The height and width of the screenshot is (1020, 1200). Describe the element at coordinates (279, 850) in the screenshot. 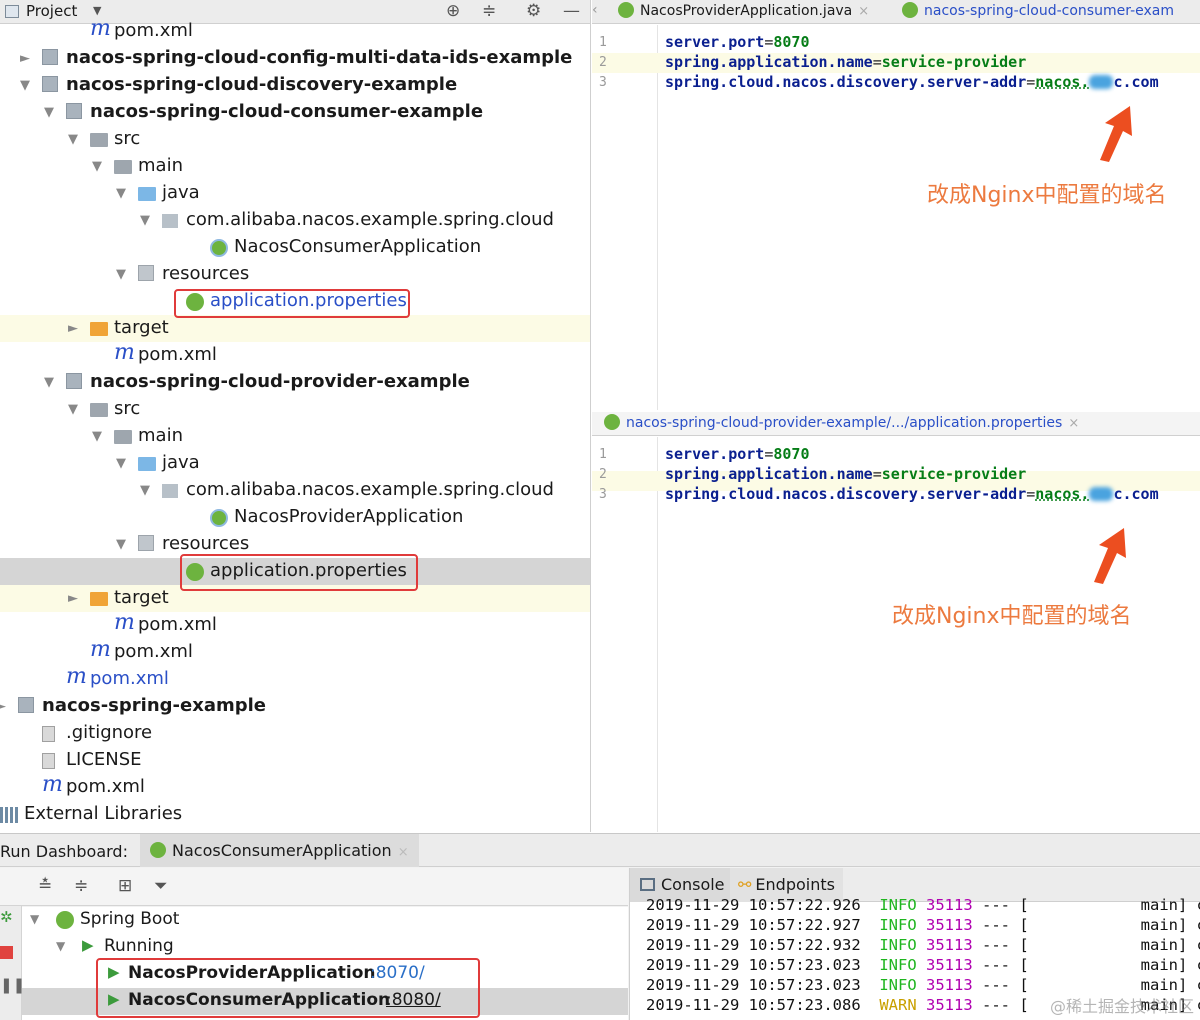

I see `tab-consumer-application: NacosConsumerApplication ×` at that location.